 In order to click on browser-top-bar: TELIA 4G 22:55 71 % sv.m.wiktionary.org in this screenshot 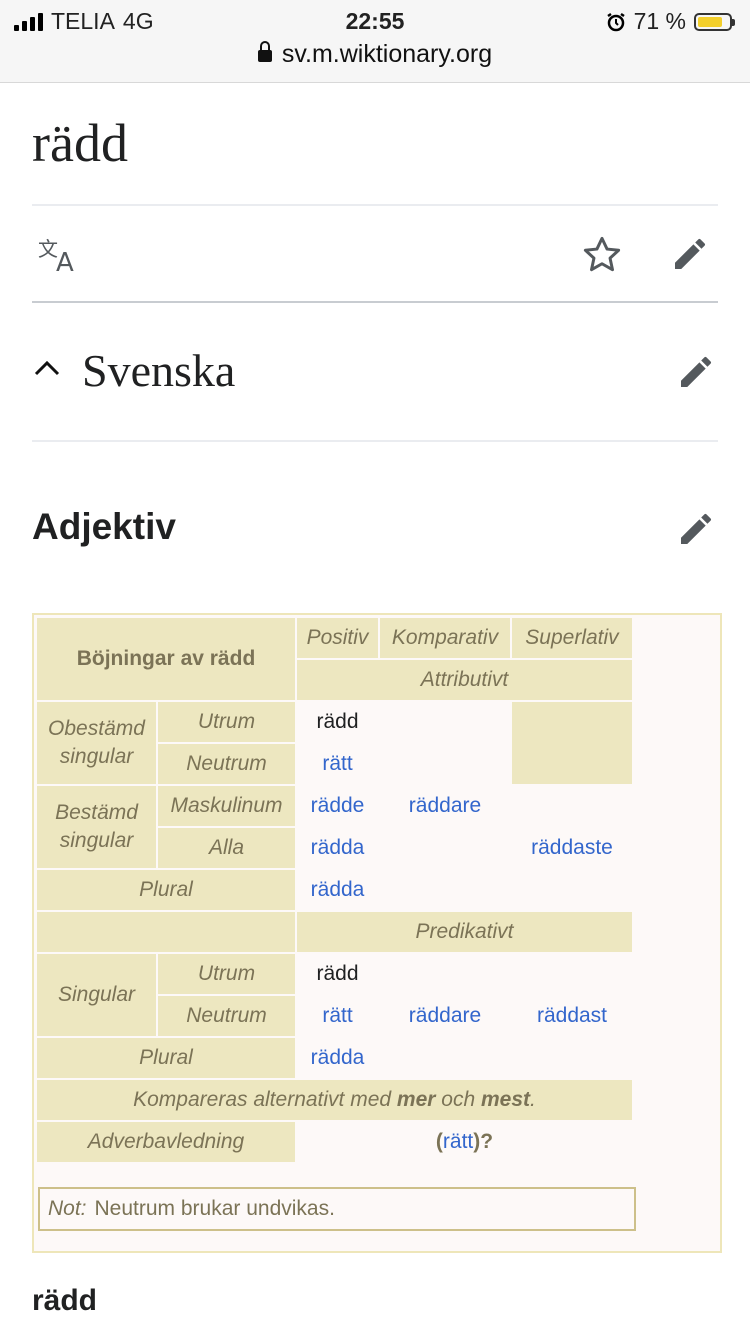, I will do `click(375, 41)`.